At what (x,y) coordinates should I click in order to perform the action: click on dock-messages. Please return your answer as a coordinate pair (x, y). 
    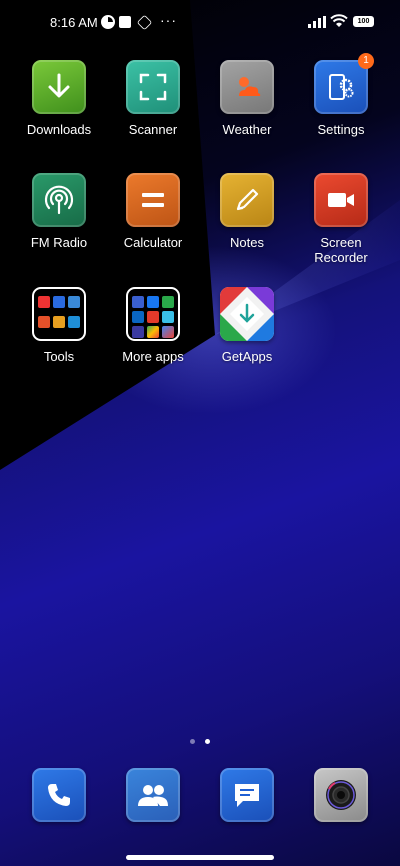
    Looking at the image, I should click on (247, 795).